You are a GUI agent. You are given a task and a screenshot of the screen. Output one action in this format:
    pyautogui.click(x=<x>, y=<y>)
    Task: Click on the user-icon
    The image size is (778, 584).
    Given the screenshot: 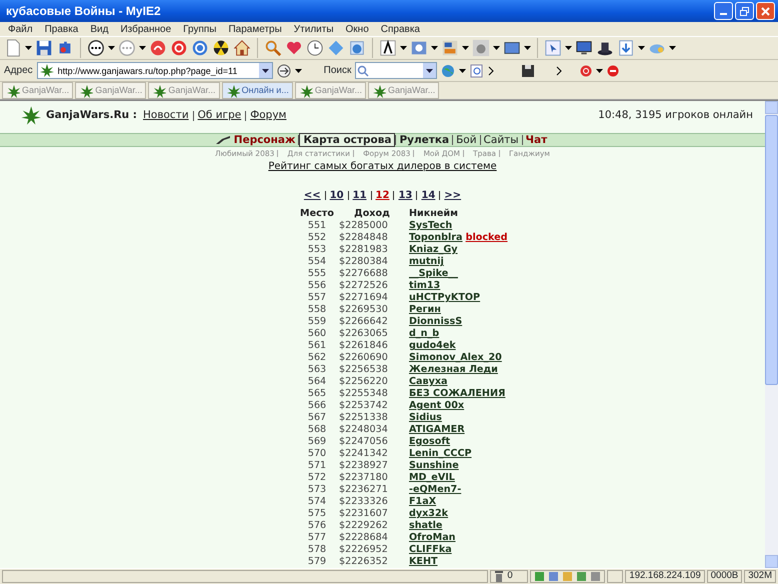 What is the action you would take?
    pyautogui.click(x=540, y=576)
    